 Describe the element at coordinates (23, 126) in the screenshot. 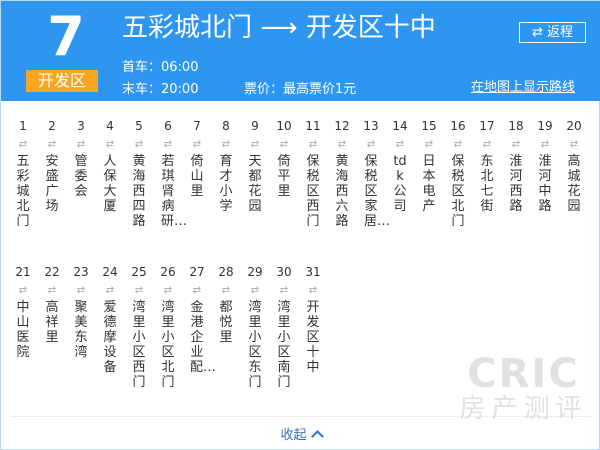

I see `stop-number: 1` at that location.